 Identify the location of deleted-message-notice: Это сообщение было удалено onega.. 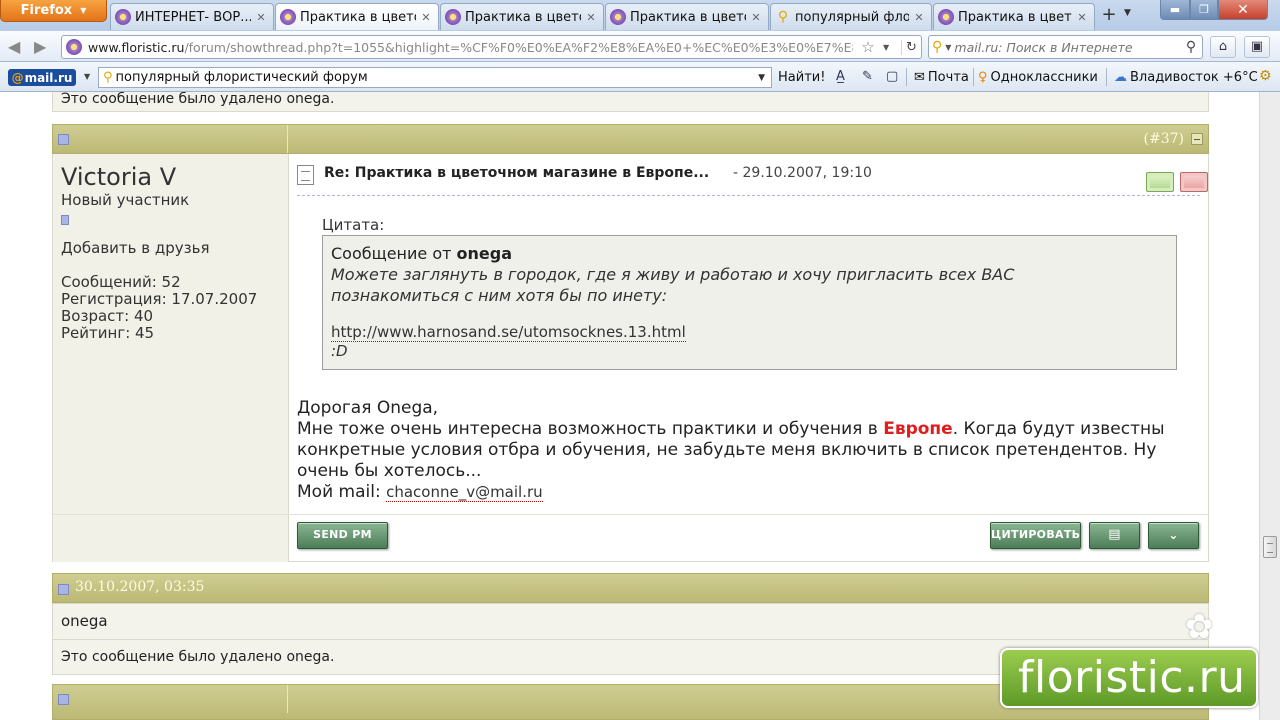
(630, 102).